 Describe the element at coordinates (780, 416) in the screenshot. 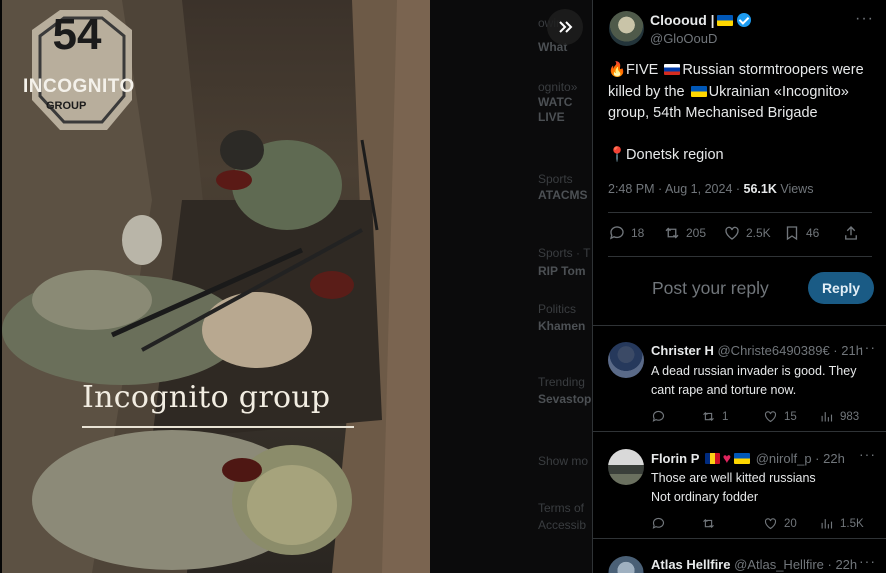

I see `like-action: 15` at that location.